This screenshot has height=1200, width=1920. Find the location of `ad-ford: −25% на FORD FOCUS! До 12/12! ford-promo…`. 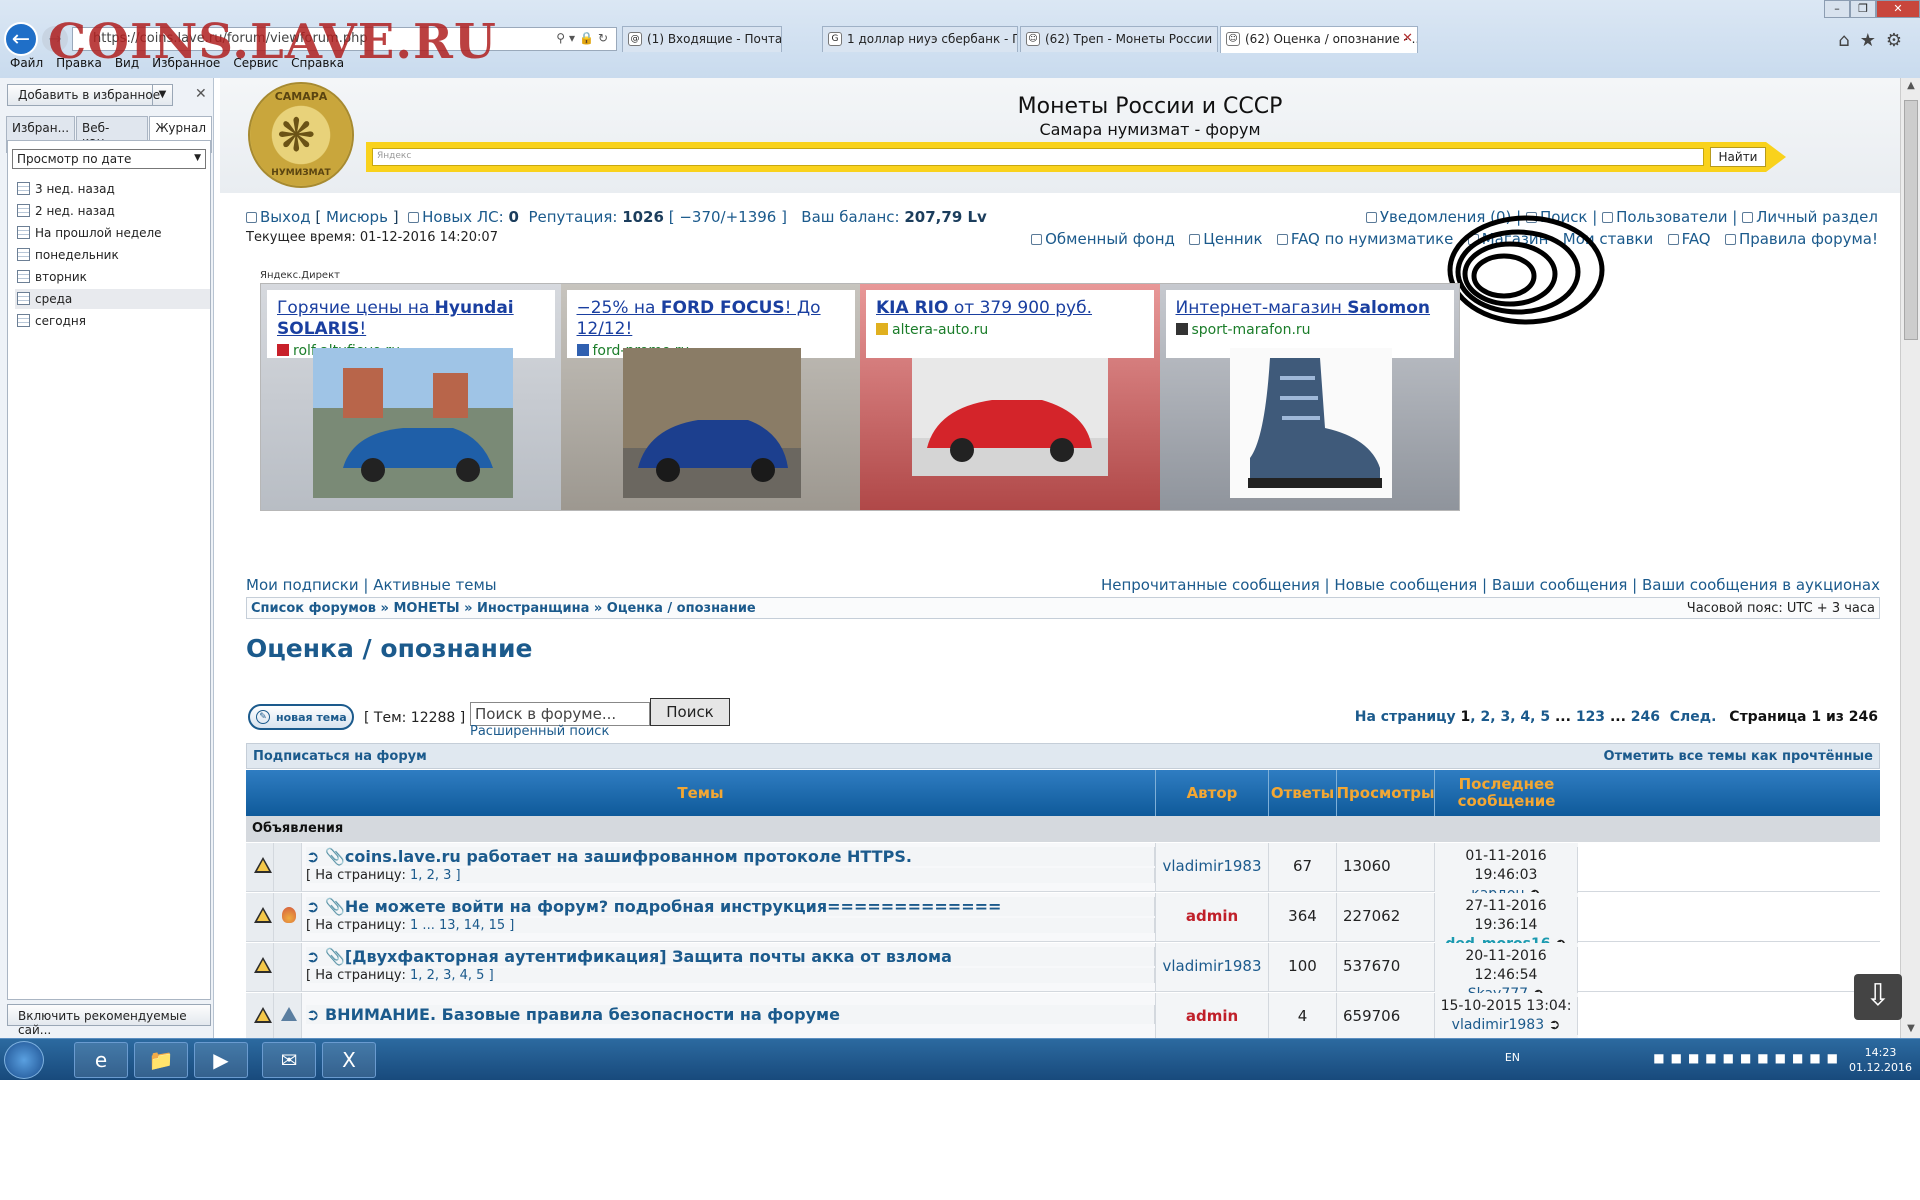

ad-ford: −25% на FORD FOCUS! До 12/12! ford-promo… is located at coordinates (710, 397).